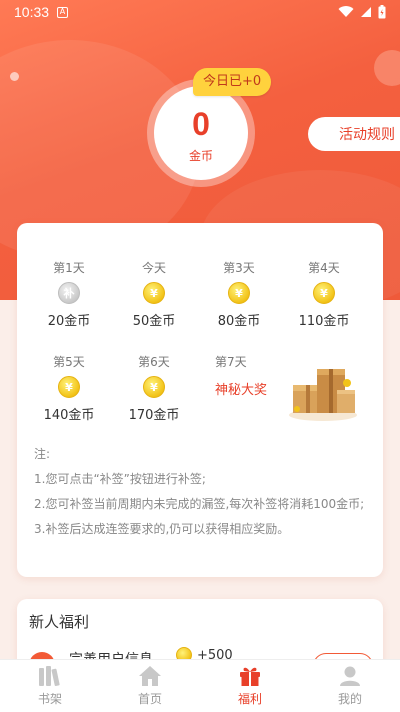  I want to click on notes-heading: 注:, so click(42, 454).